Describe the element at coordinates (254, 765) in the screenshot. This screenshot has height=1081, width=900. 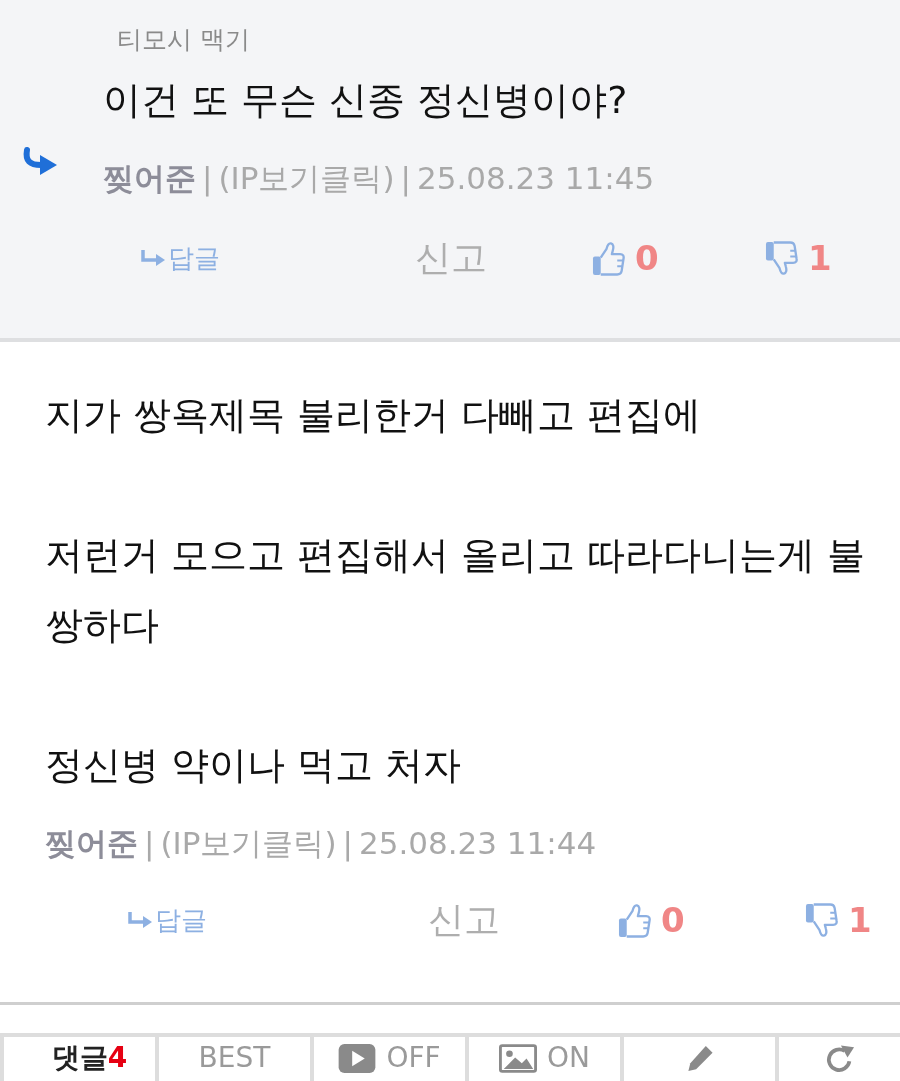
I see `comment-text: 정신병 약이나 먹고 처자` at that location.